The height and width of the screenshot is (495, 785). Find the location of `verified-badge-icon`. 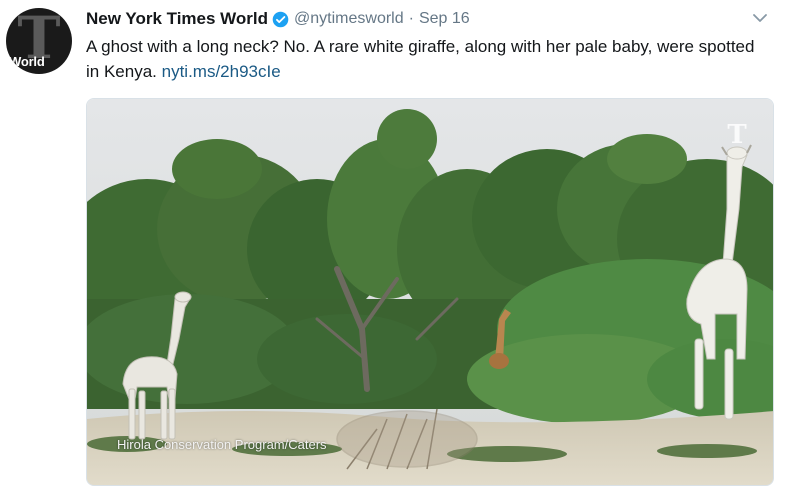

verified-badge-icon is located at coordinates (280, 19).